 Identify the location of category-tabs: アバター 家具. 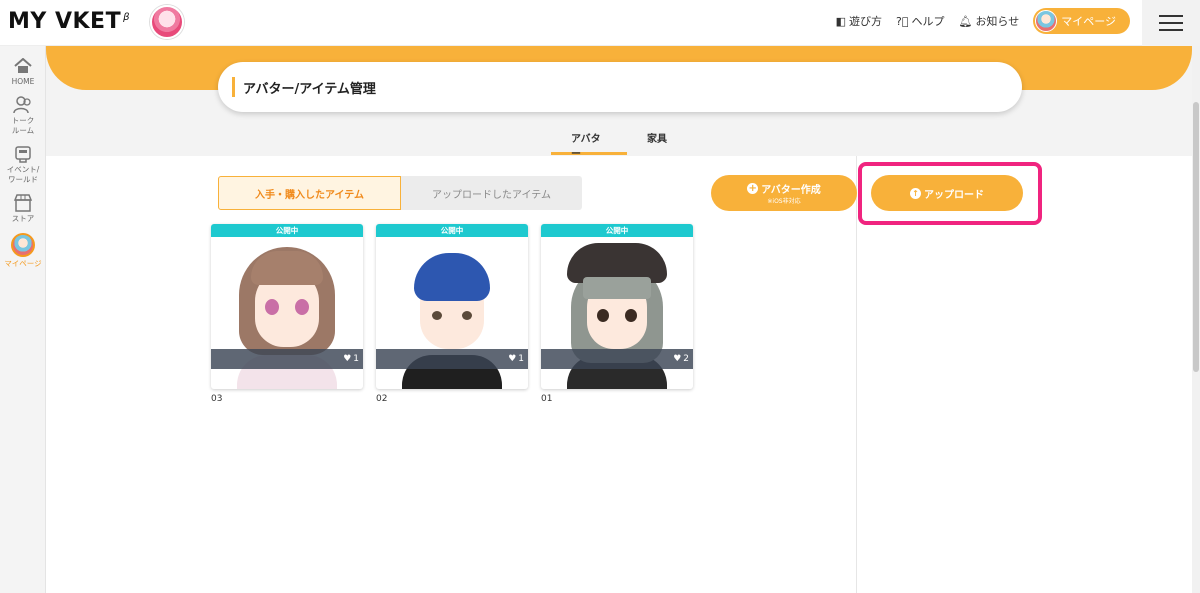
(619, 143).